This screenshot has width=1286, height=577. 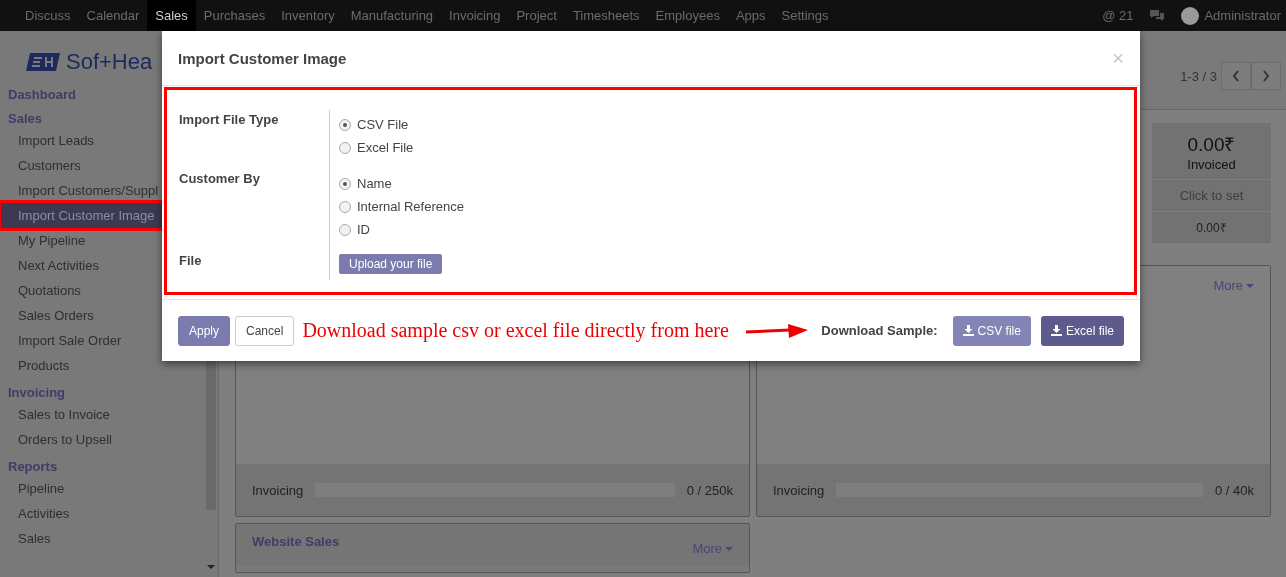 What do you see at coordinates (99, 365) in the screenshot?
I see `sidebar-item: Products` at bounding box center [99, 365].